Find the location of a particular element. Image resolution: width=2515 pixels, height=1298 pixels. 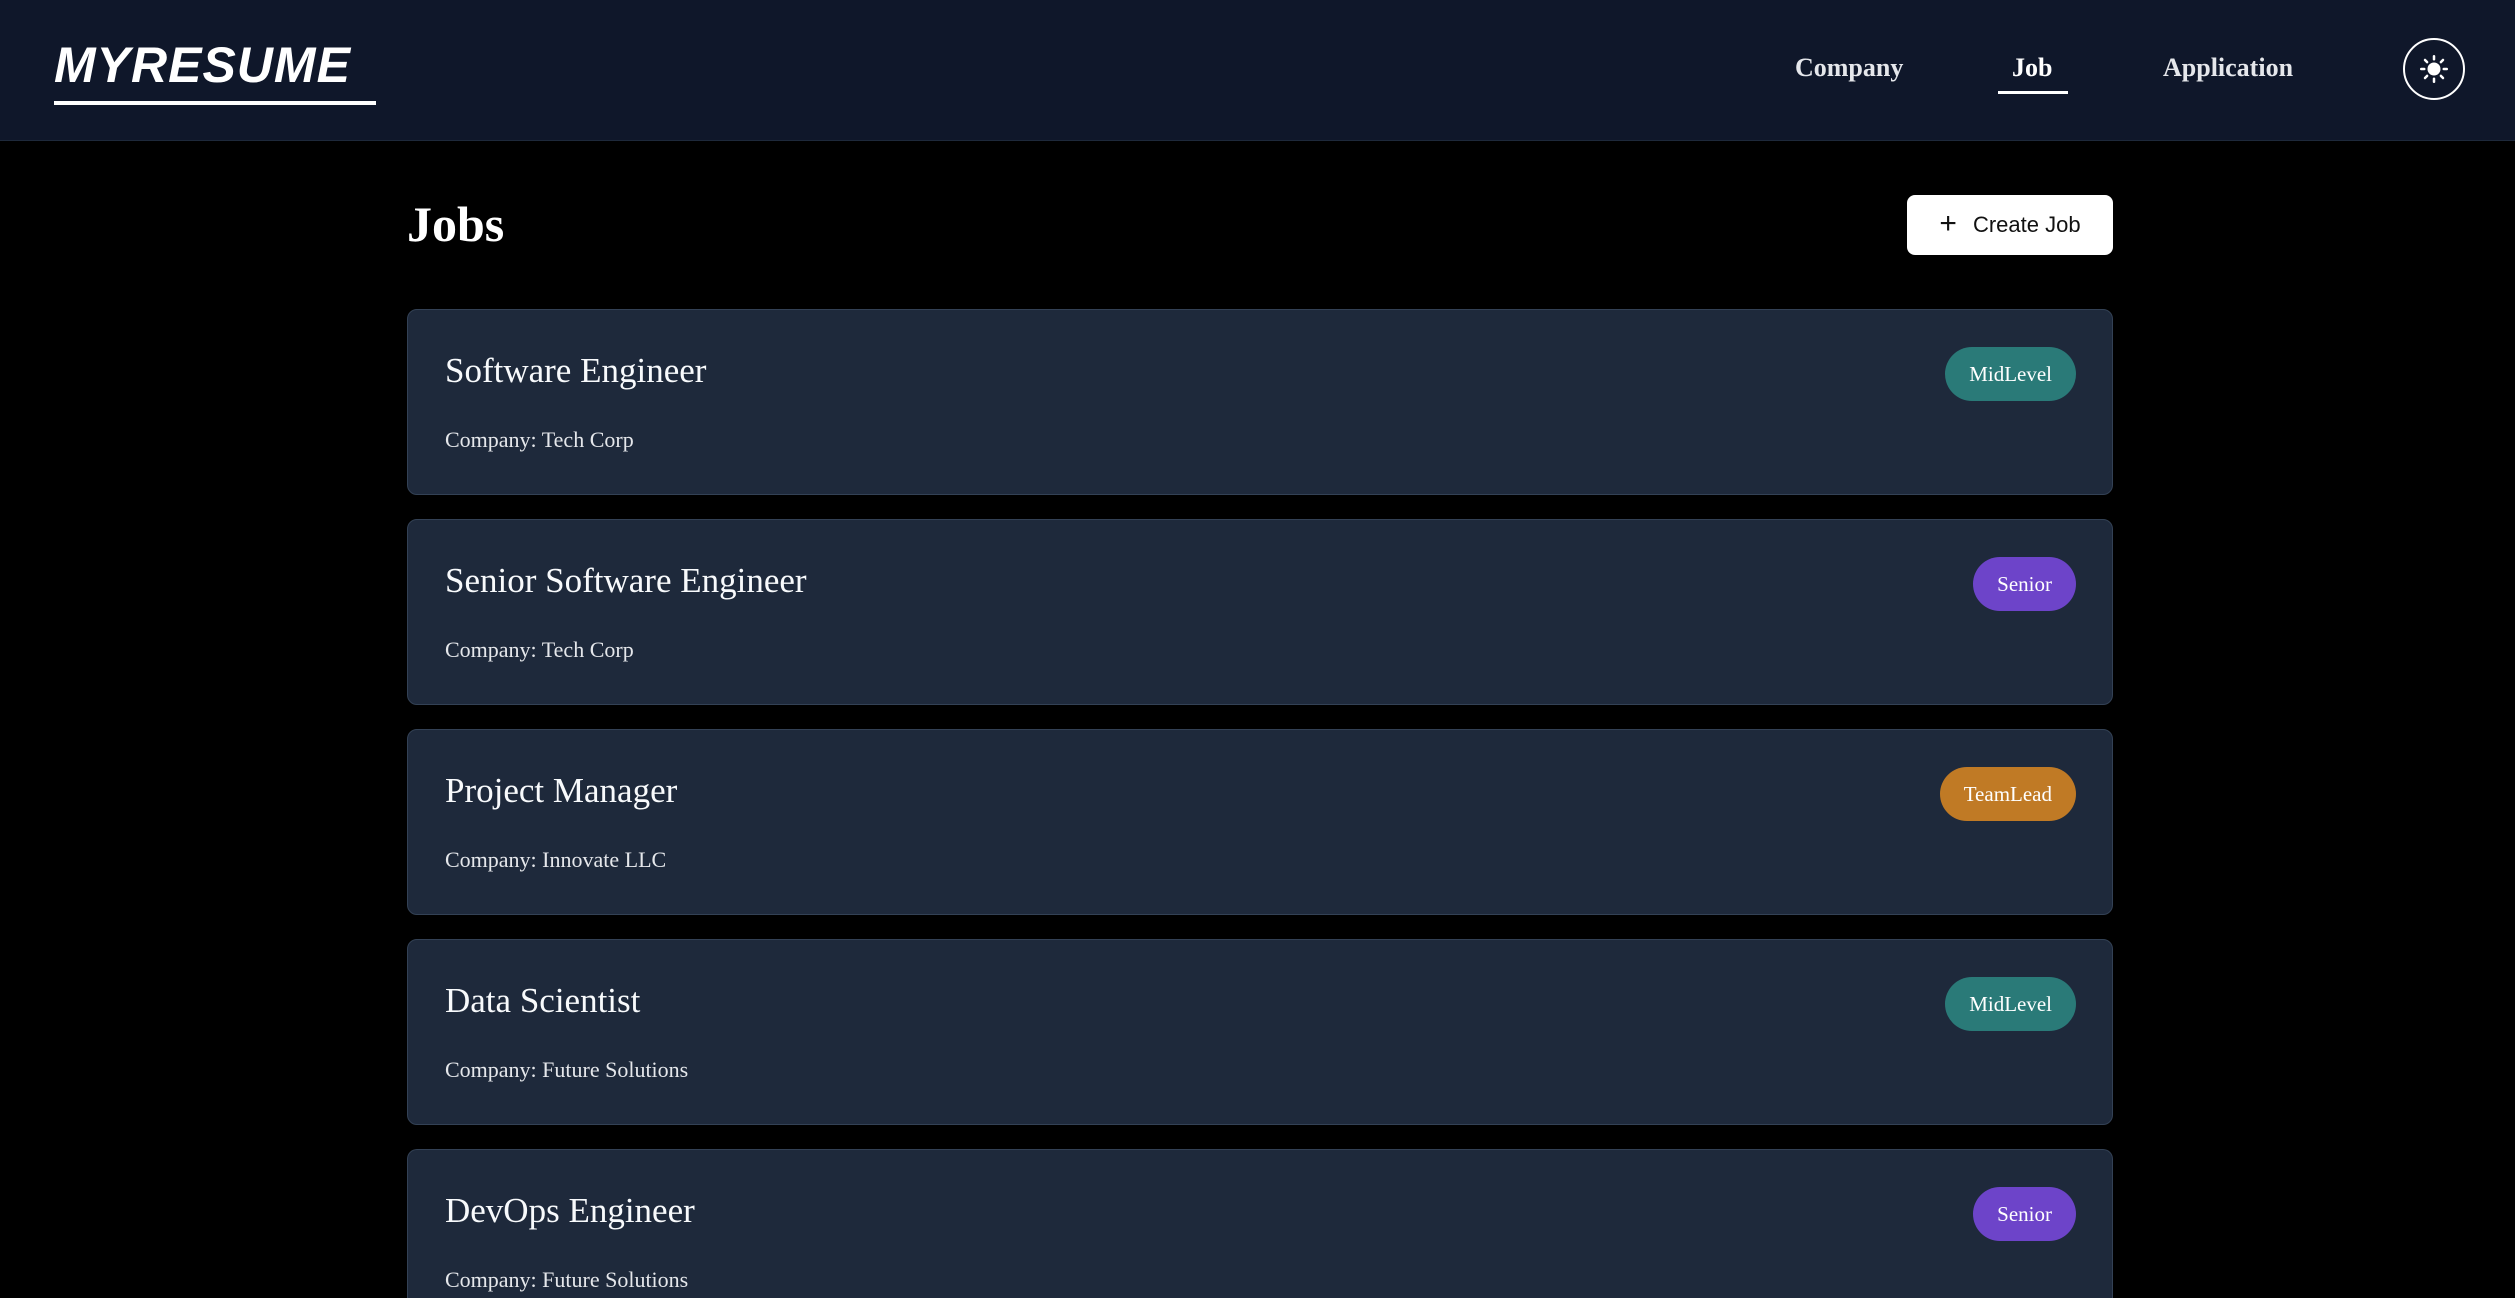

create-job-button: + Create Job is located at coordinates (2010, 225).